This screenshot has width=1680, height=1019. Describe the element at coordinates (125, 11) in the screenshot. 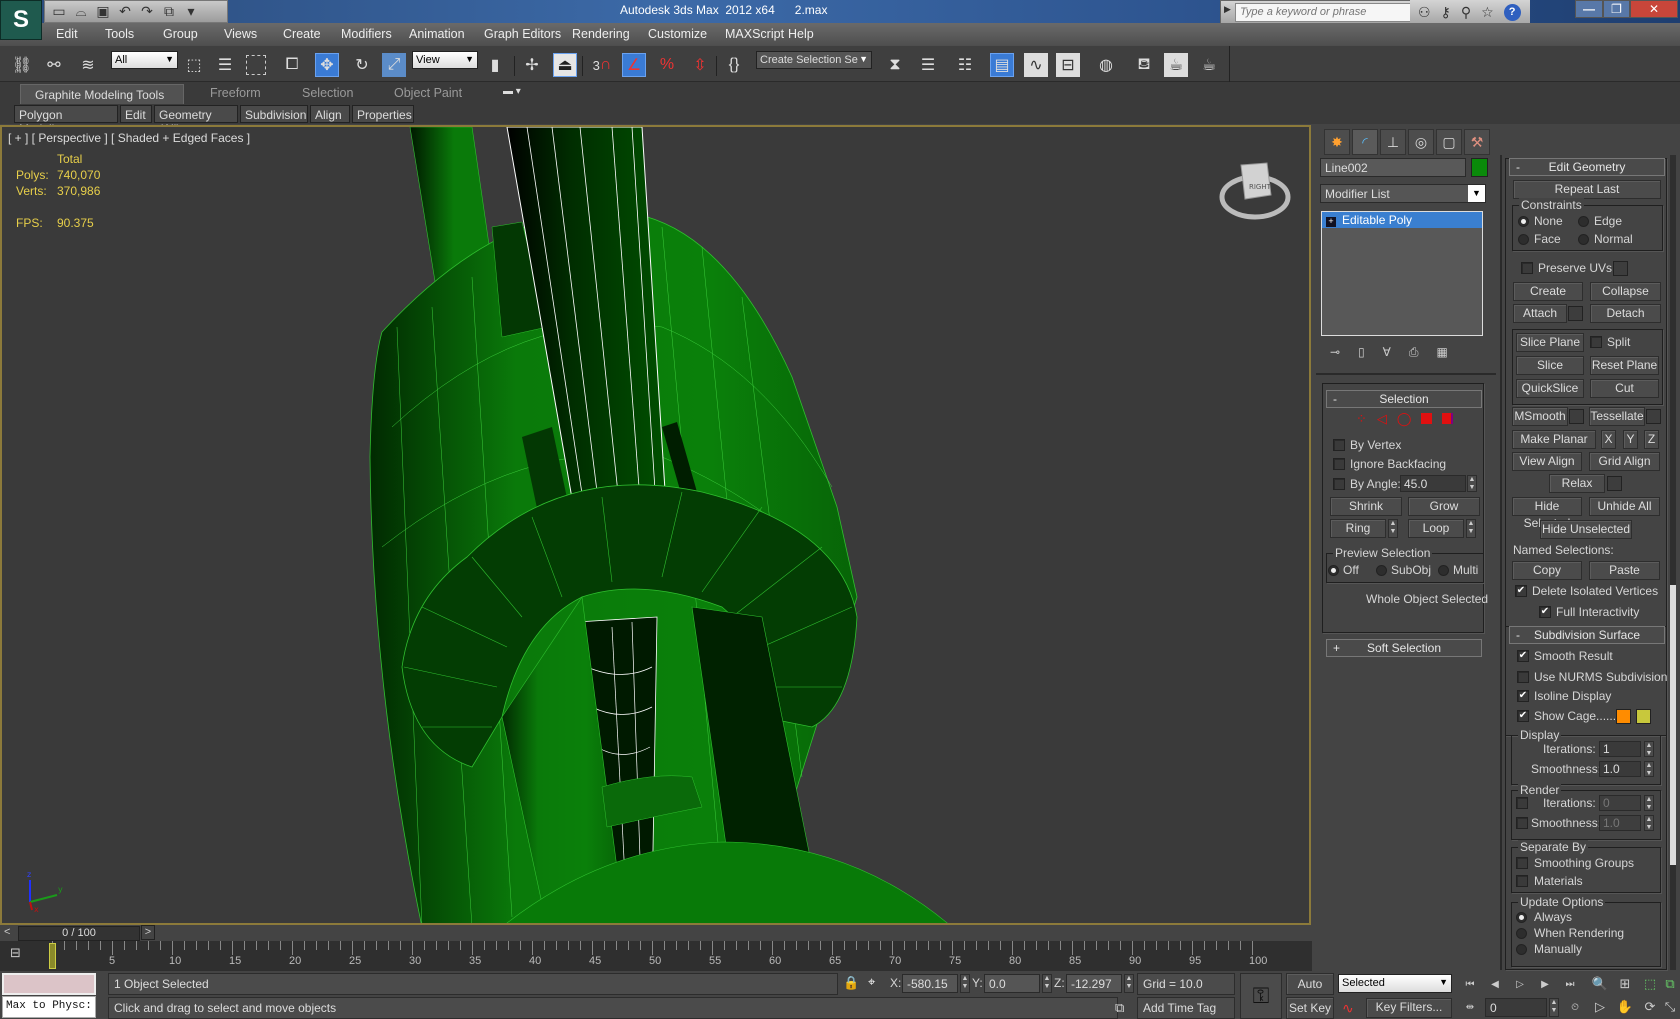

I see `undo-icon: ↶` at that location.